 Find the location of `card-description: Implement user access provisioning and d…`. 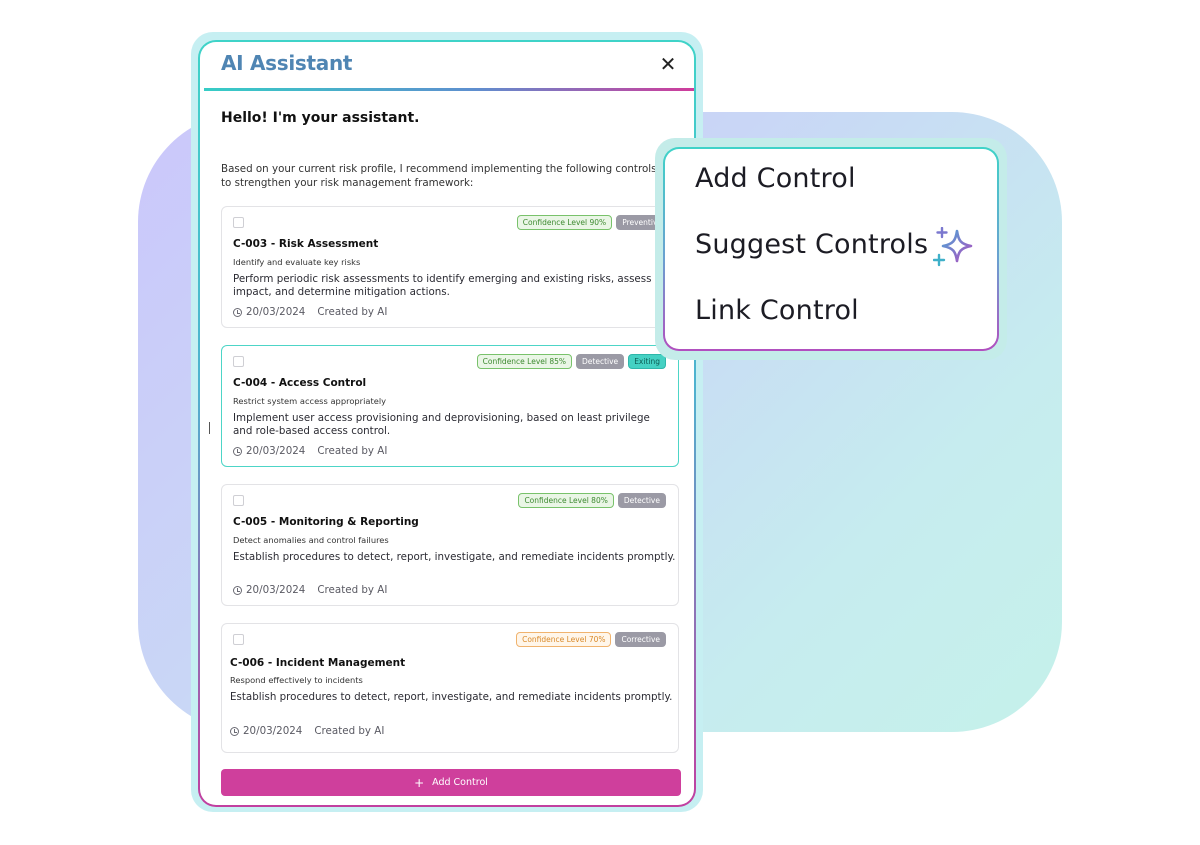

card-description: Implement user access provisioning and d… is located at coordinates (441, 424).